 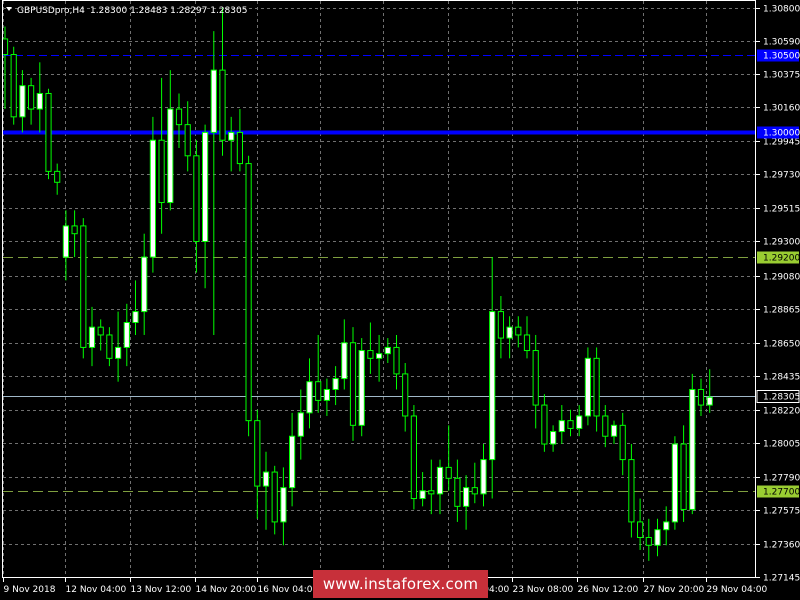 I want to click on y-tick-label: 1.27790, so click(x=781, y=479).